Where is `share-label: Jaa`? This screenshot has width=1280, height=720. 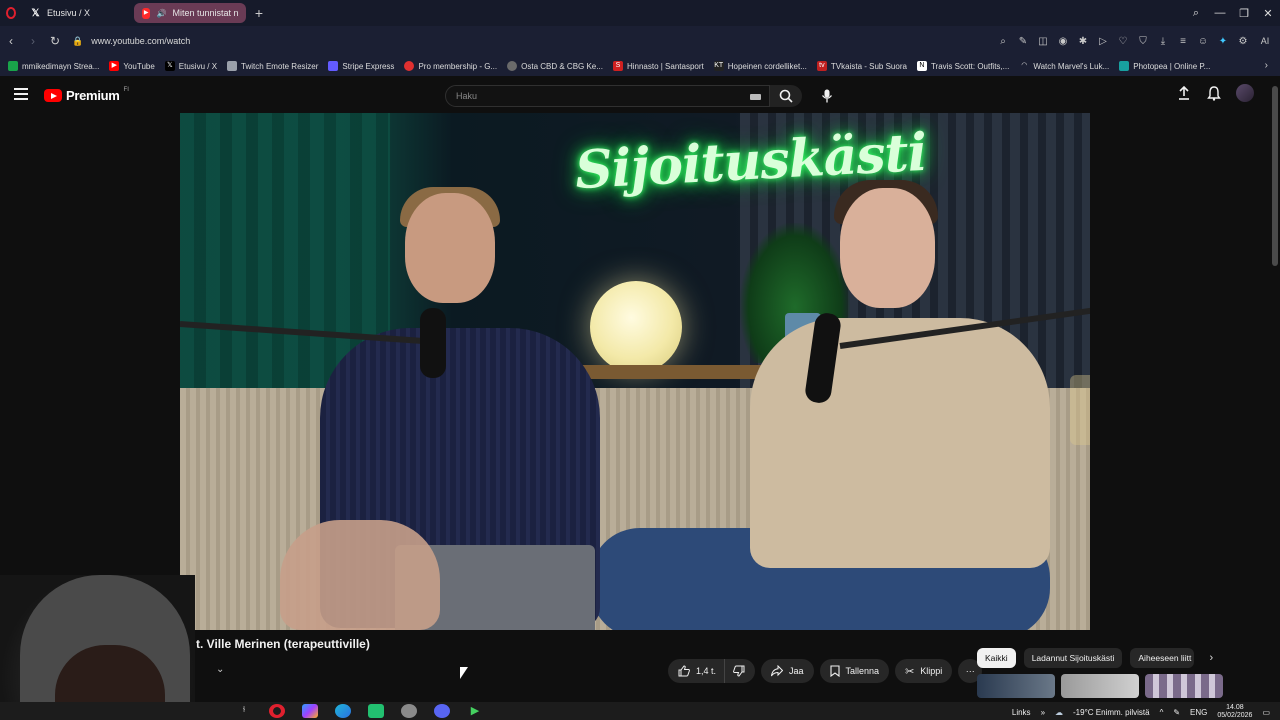 share-label: Jaa is located at coordinates (796, 671).